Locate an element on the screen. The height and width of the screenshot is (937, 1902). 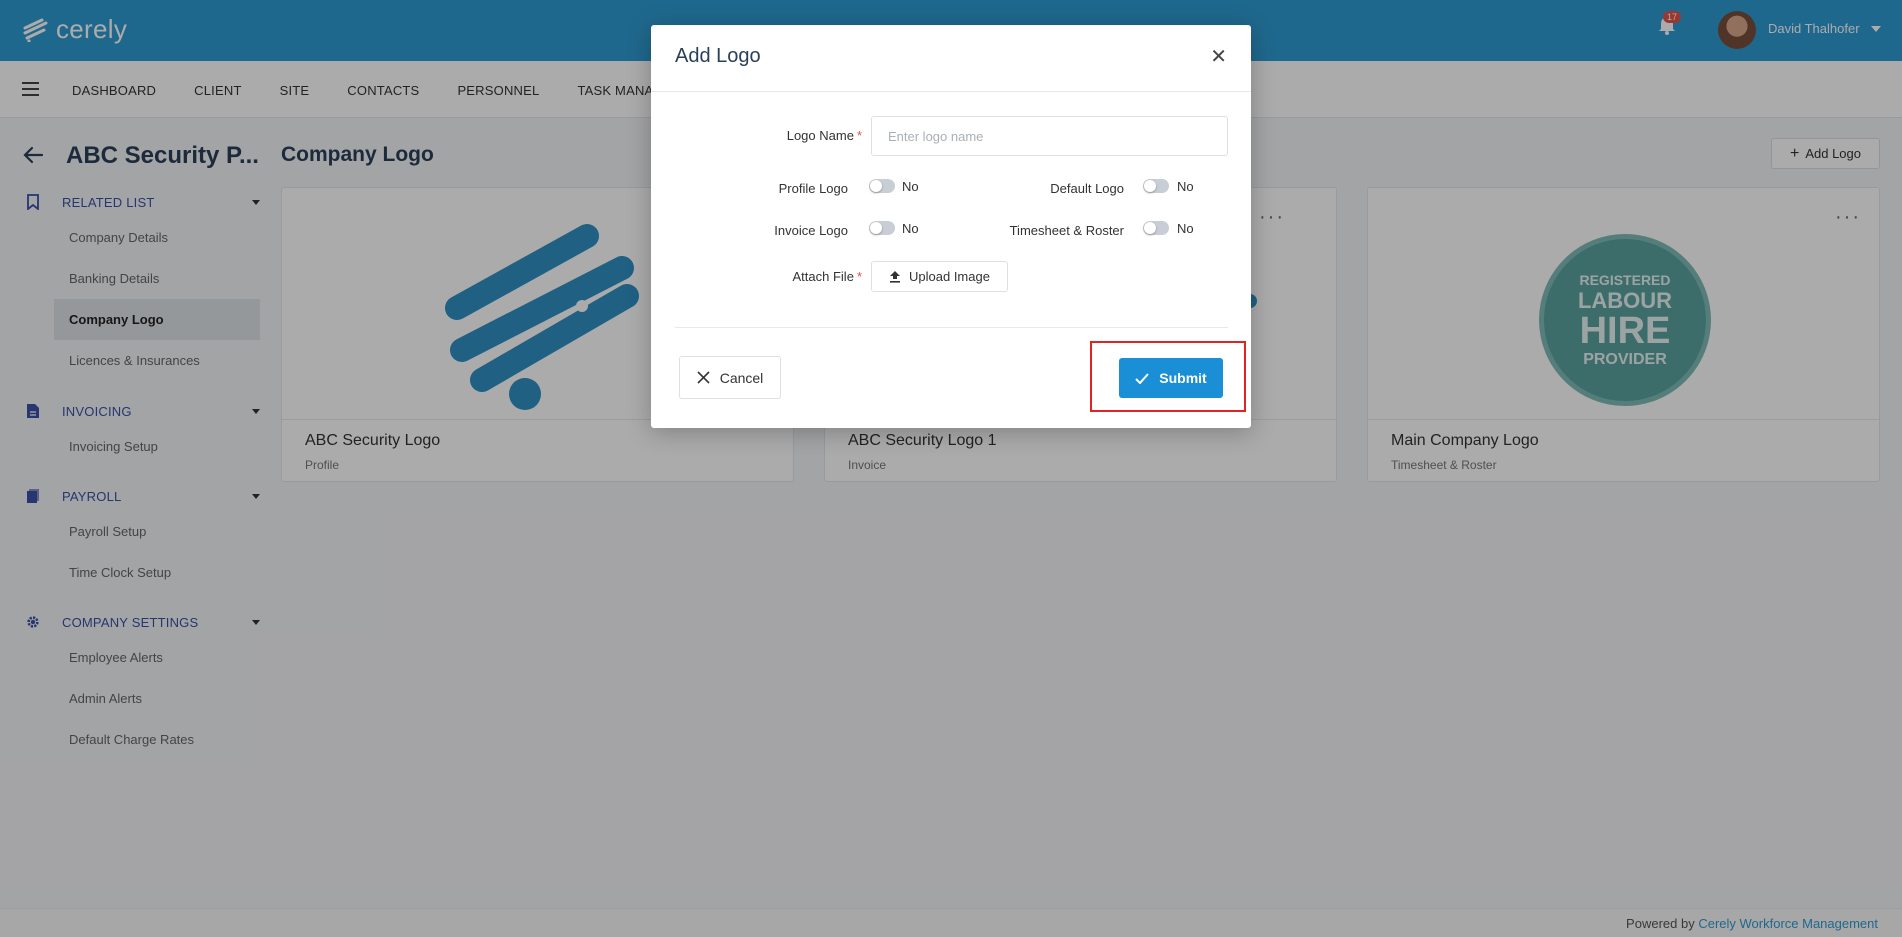
profile-logo-toggle is located at coordinates (882, 186).